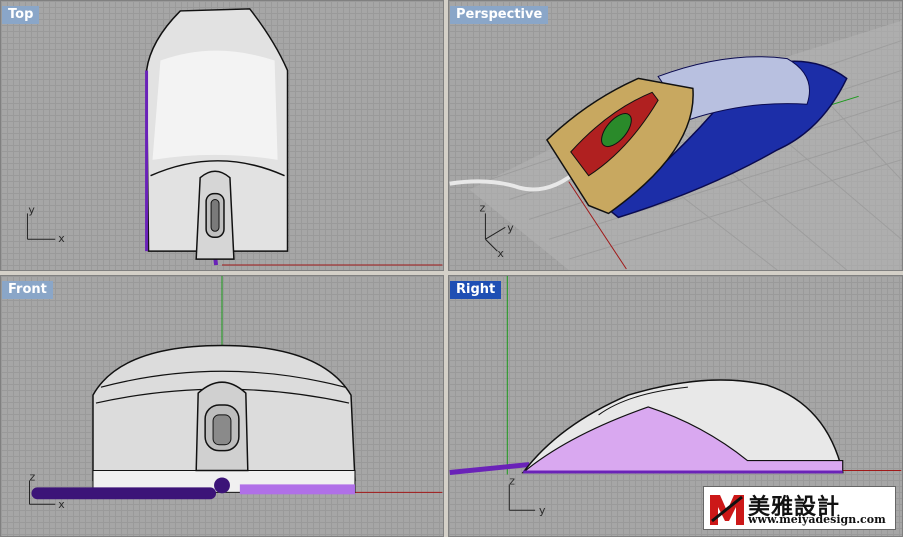 The height and width of the screenshot is (537, 903). Describe the element at coordinates (222, 430) in the screenshot. I see `scroll-wheel-front` at that location.